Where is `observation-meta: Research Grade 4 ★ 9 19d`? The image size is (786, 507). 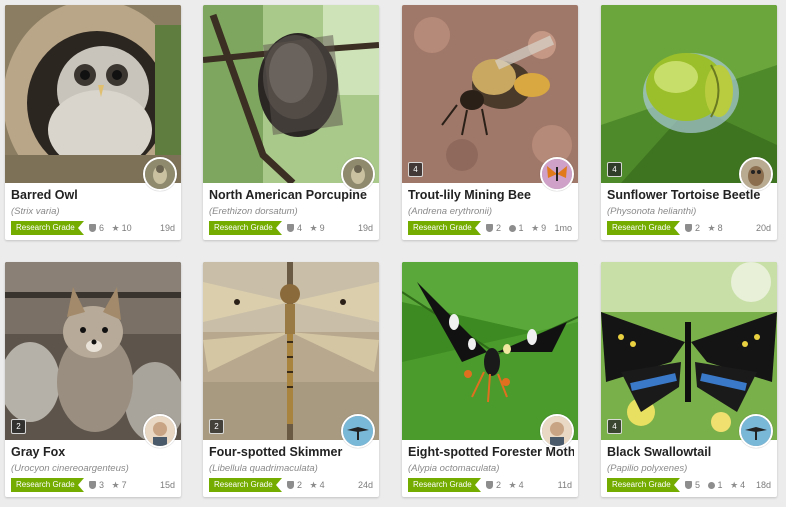 observation-meta: Research Grade 4 ★ 9 19d is located at coordinates (291, 228).